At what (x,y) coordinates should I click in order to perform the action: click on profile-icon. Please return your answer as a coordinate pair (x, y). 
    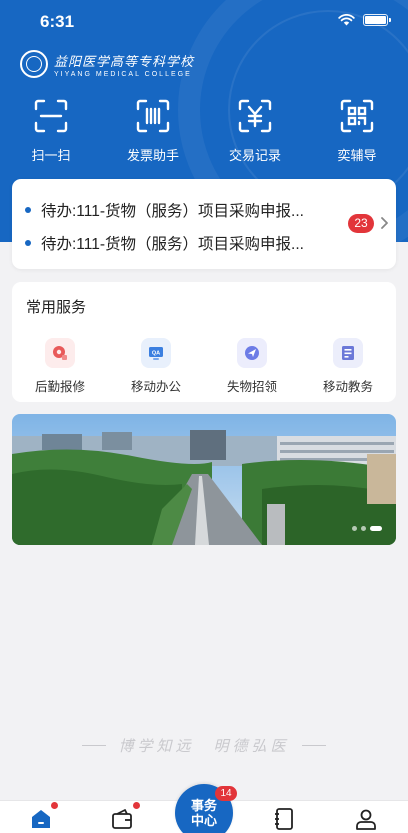
    Looking at the image, I should click on (366, 819).